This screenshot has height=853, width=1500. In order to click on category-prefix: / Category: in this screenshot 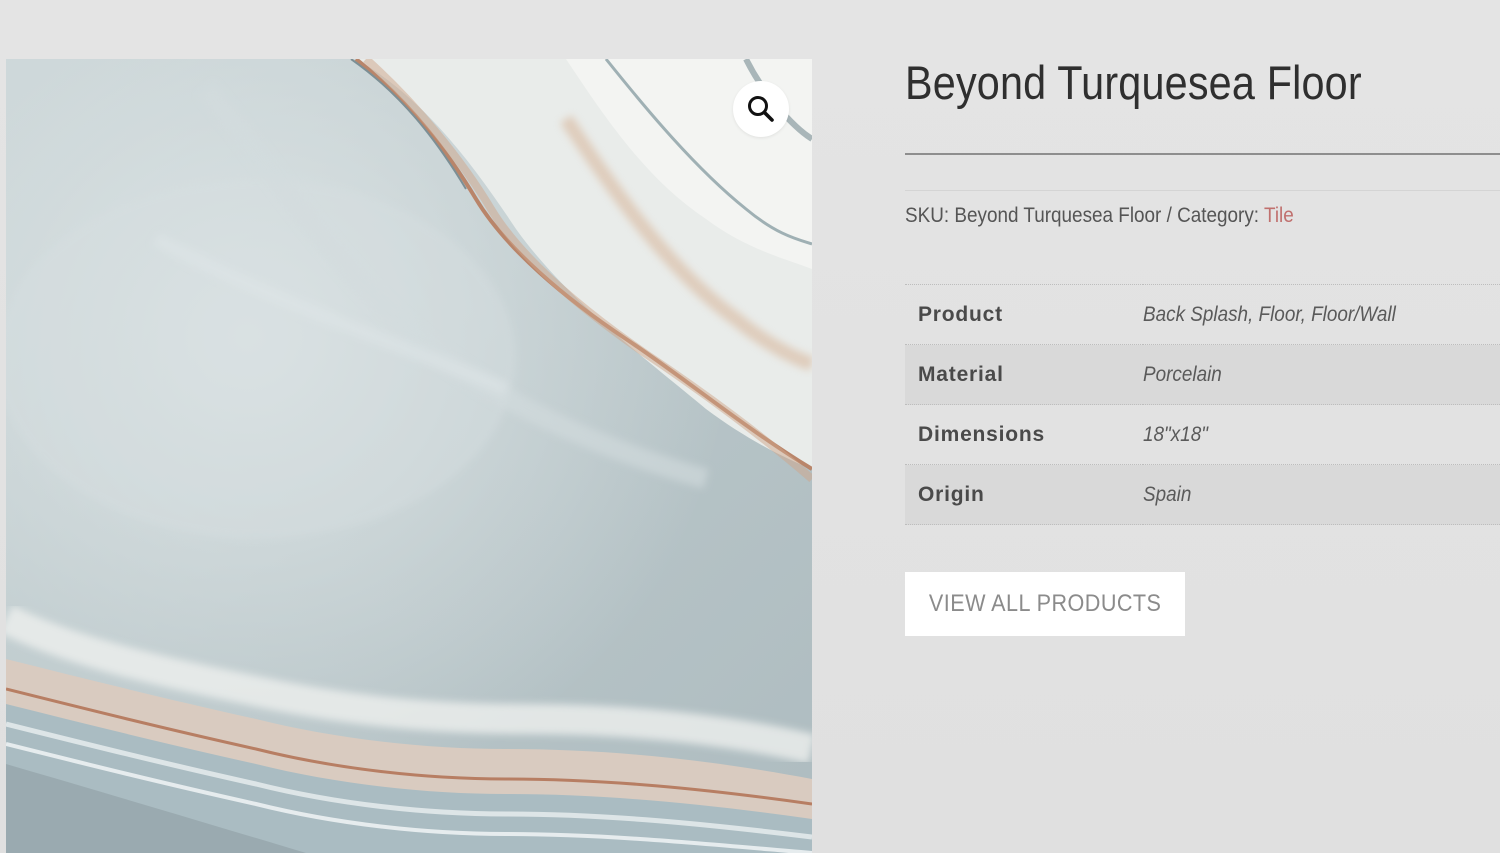, I will do `click(1212, 215)`.